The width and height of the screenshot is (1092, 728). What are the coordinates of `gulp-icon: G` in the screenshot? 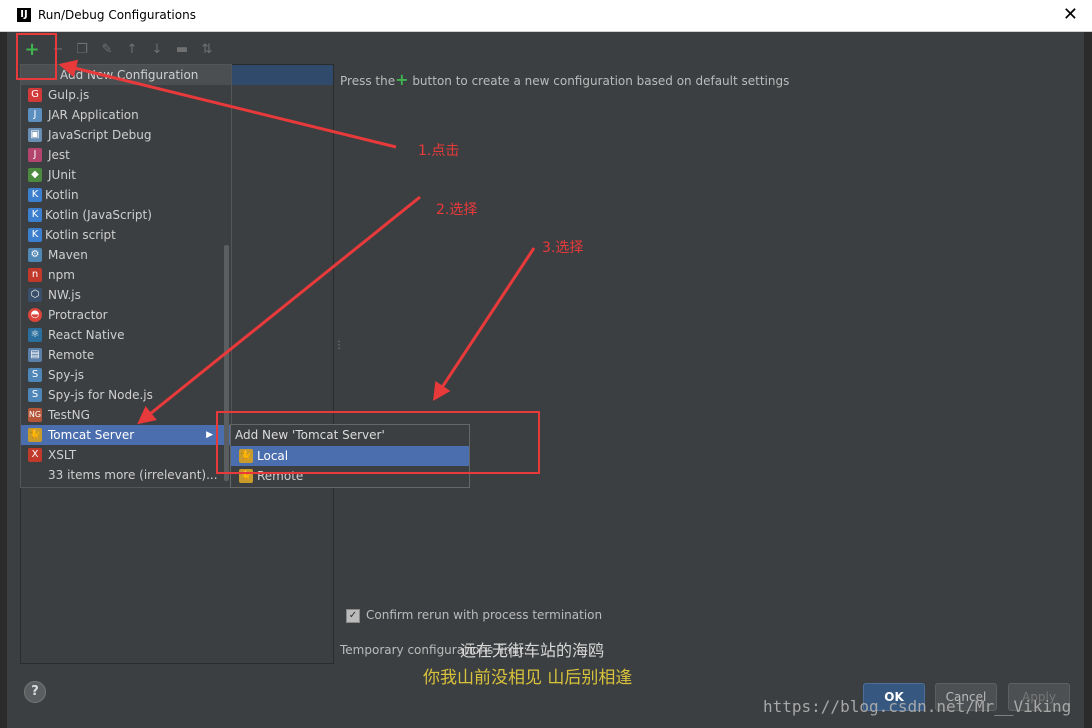 It's located at (35, 95).